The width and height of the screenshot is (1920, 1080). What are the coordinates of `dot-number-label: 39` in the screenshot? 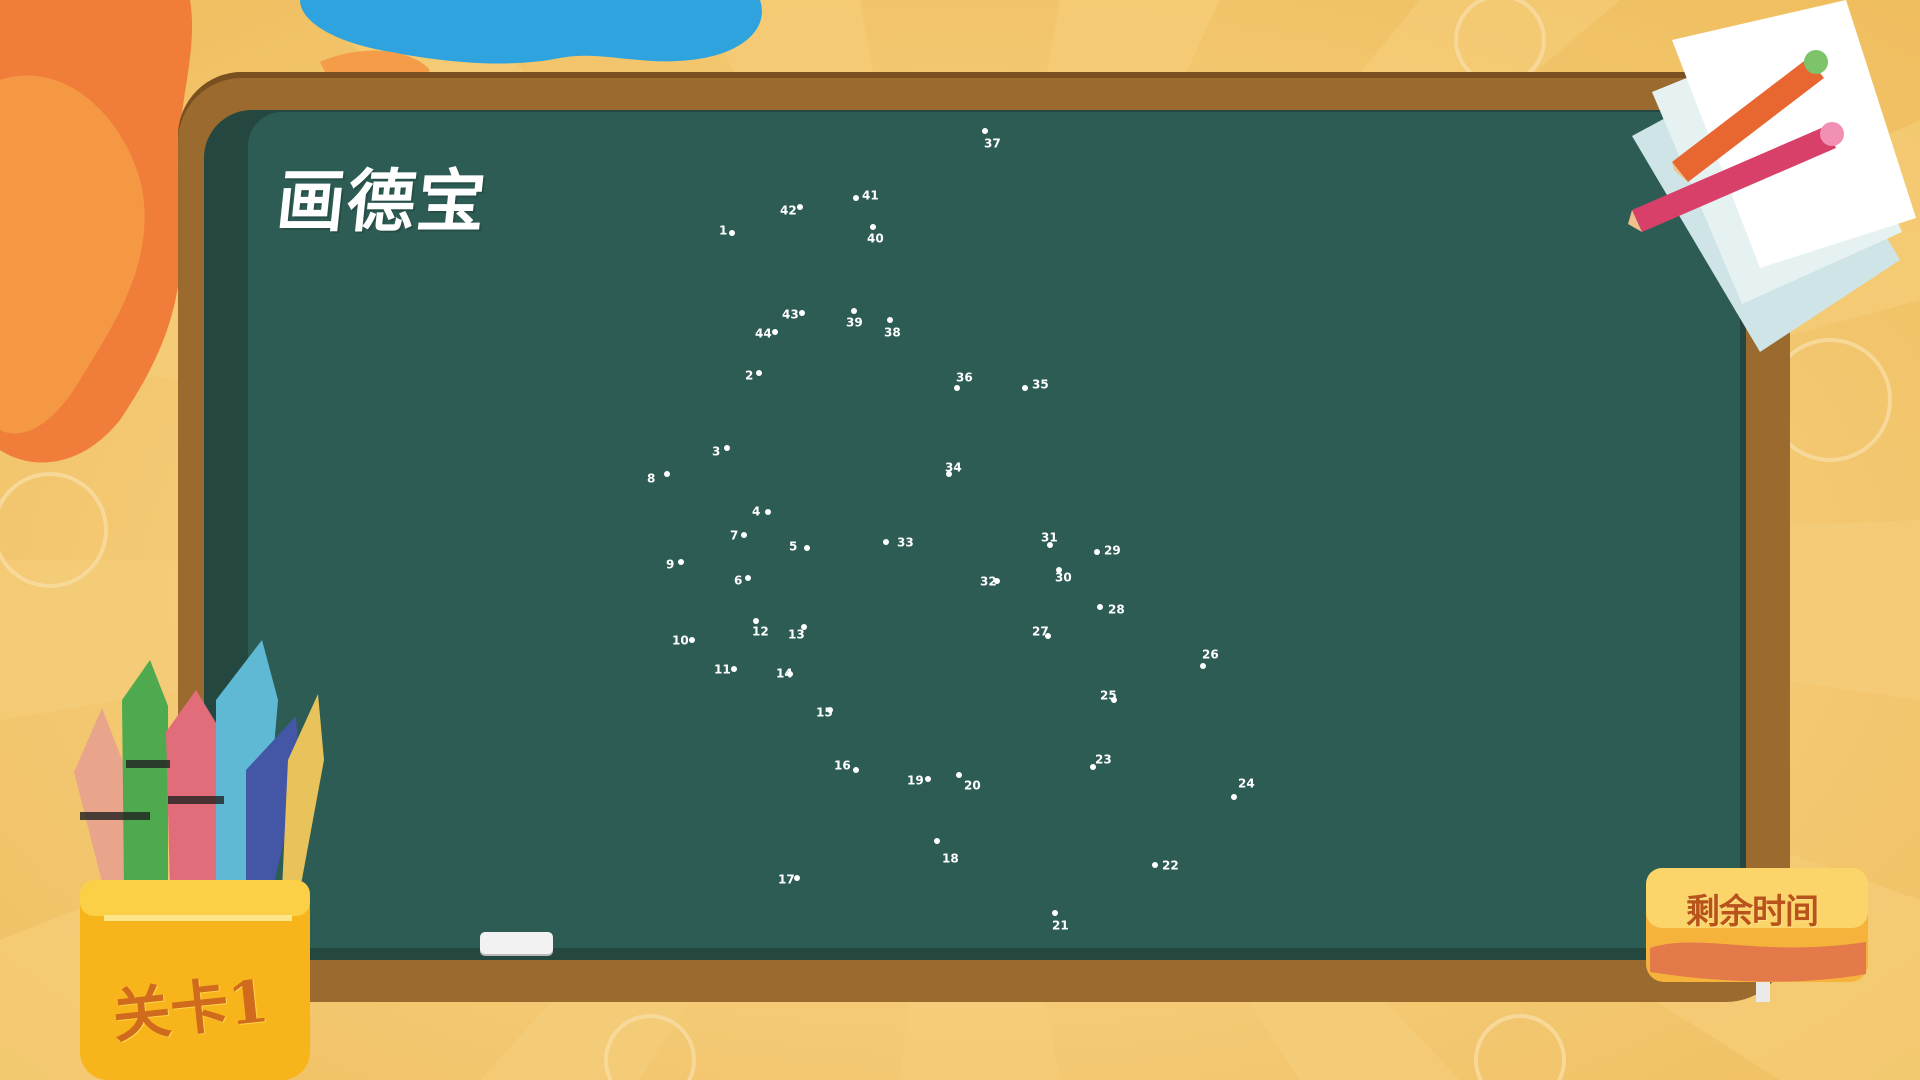 It's located at (854, 323).